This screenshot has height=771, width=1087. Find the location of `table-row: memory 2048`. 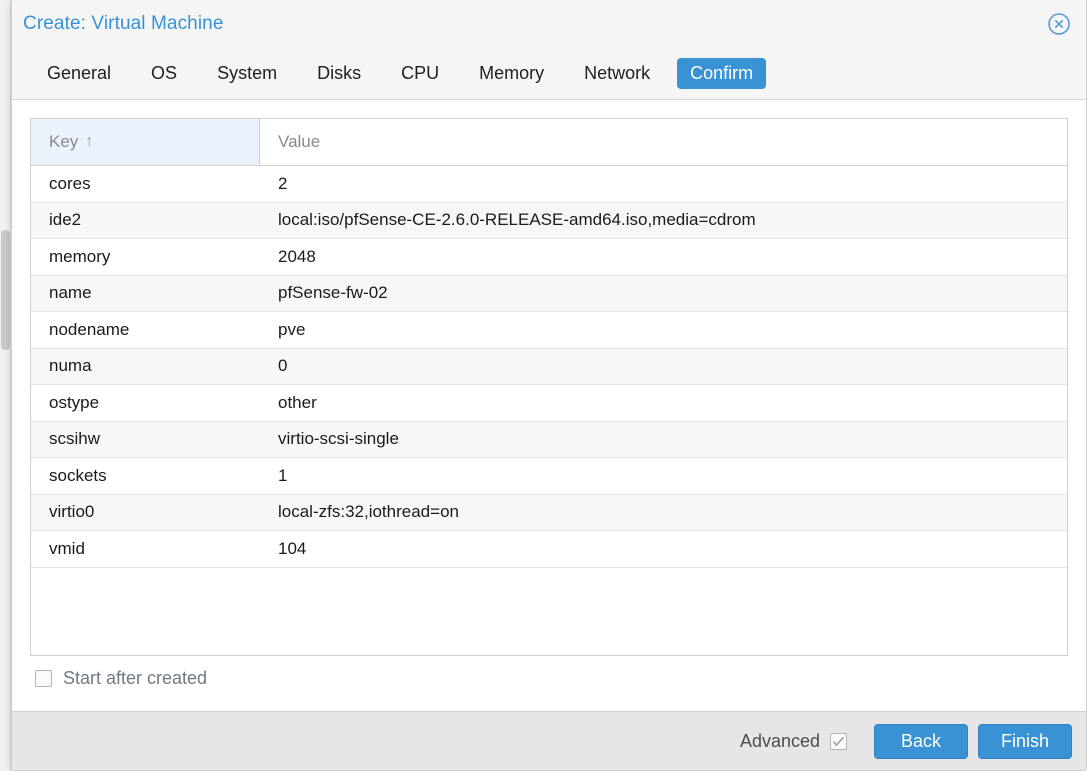

table-row: memory 2048 is located at coordinates (549, 257).